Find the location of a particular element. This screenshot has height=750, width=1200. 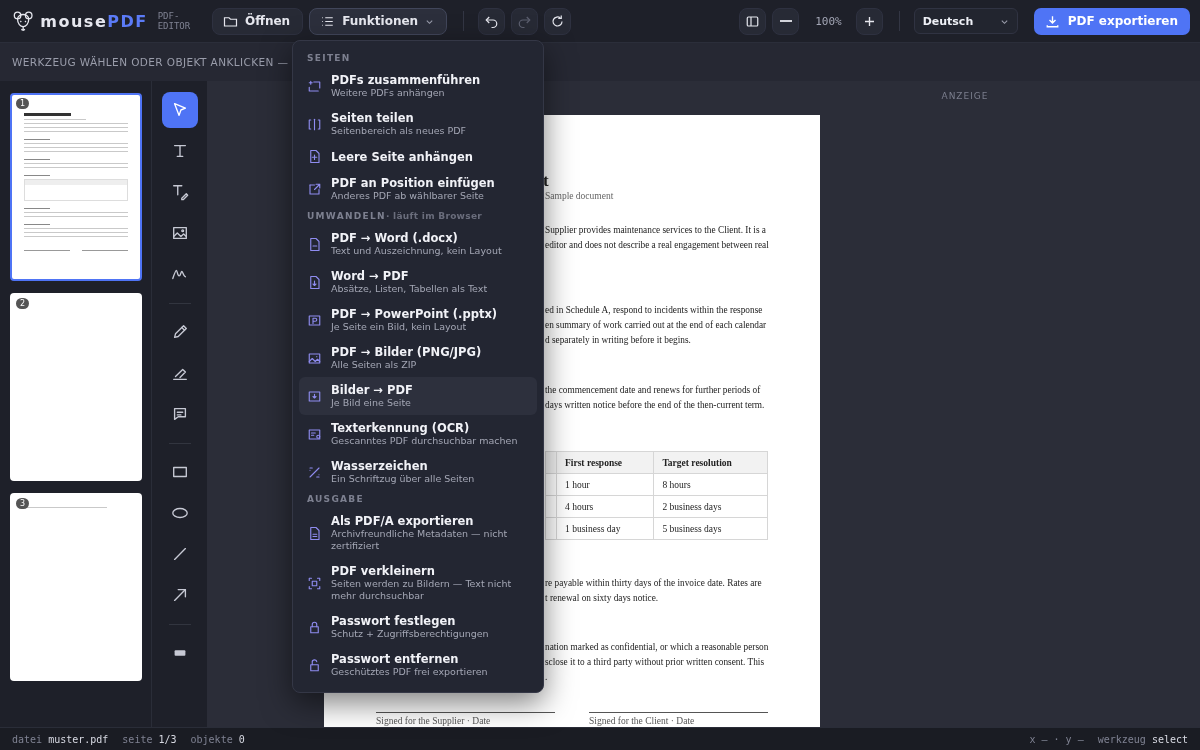

table-cell: 5 business days is located at coordinates (710, 528).